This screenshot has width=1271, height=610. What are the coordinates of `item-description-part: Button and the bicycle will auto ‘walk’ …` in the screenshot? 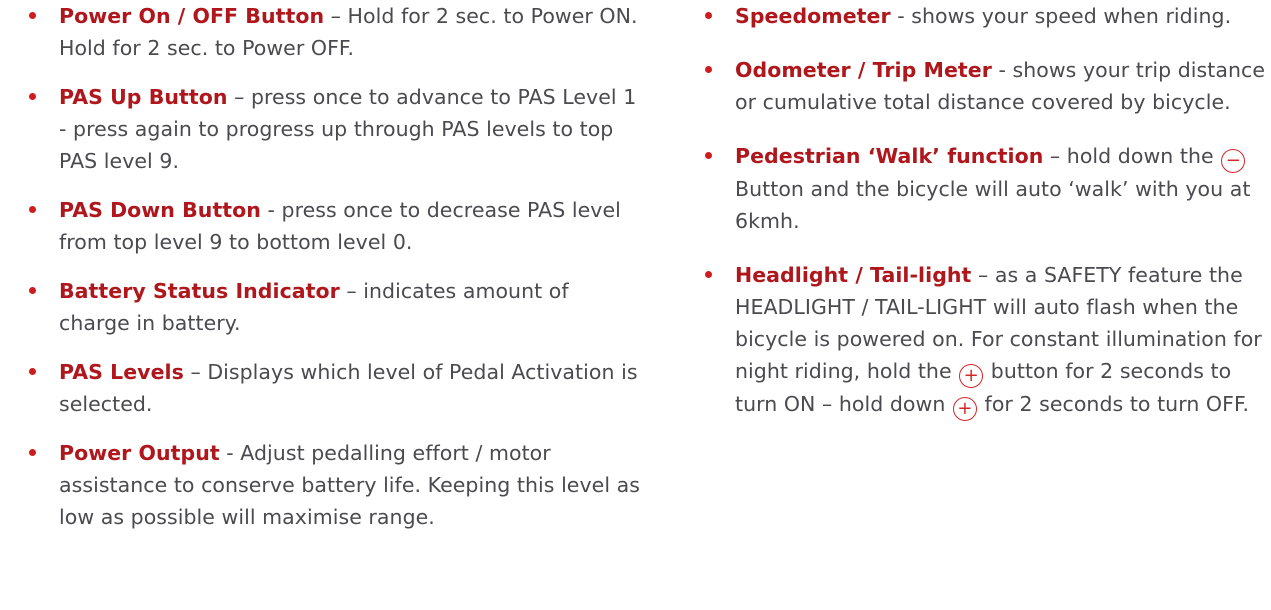 It's located at (993, 205).